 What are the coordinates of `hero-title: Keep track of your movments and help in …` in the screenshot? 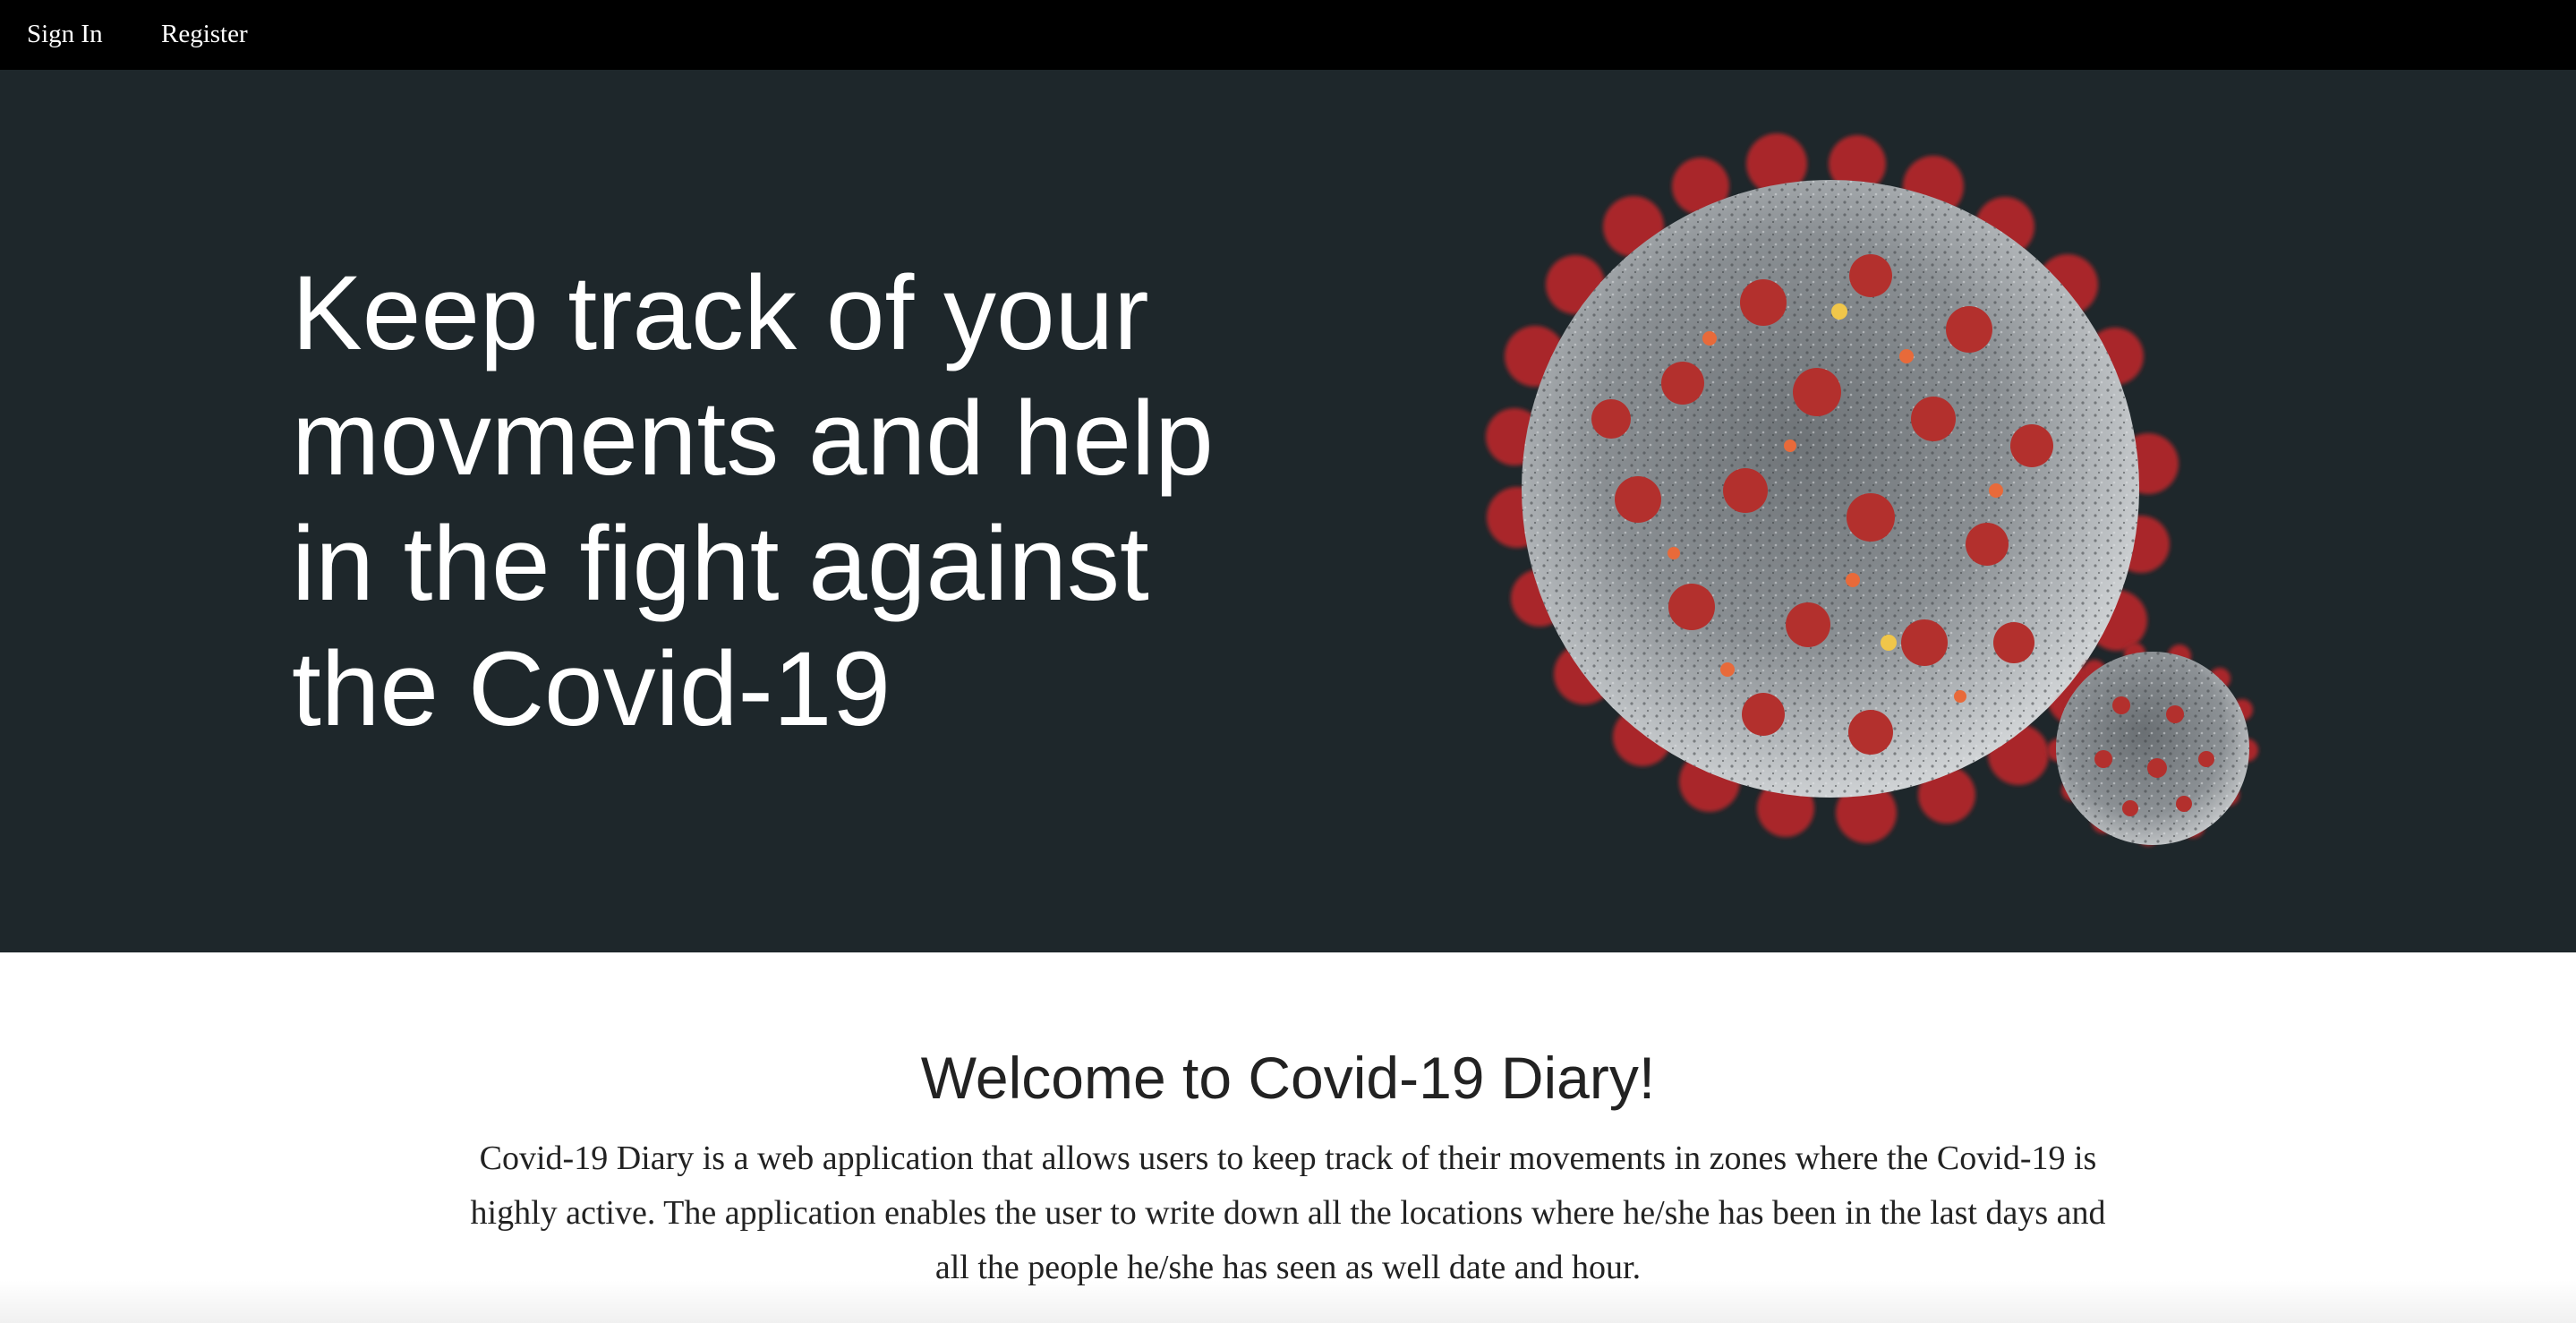 It's located at (753, 501).